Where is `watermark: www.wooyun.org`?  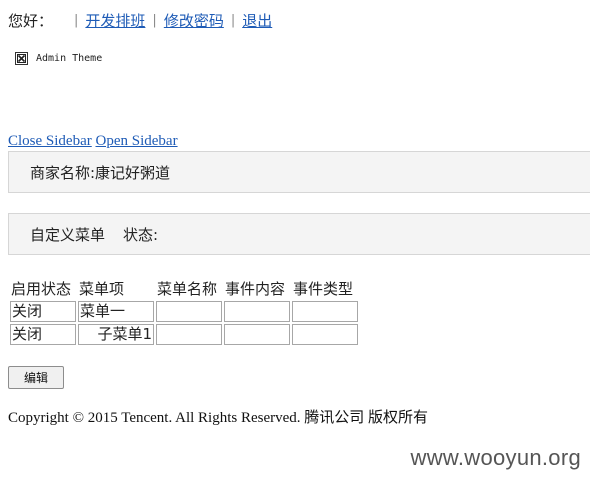 watermark: www.wooyun.org is located at coordinates (495, 457).